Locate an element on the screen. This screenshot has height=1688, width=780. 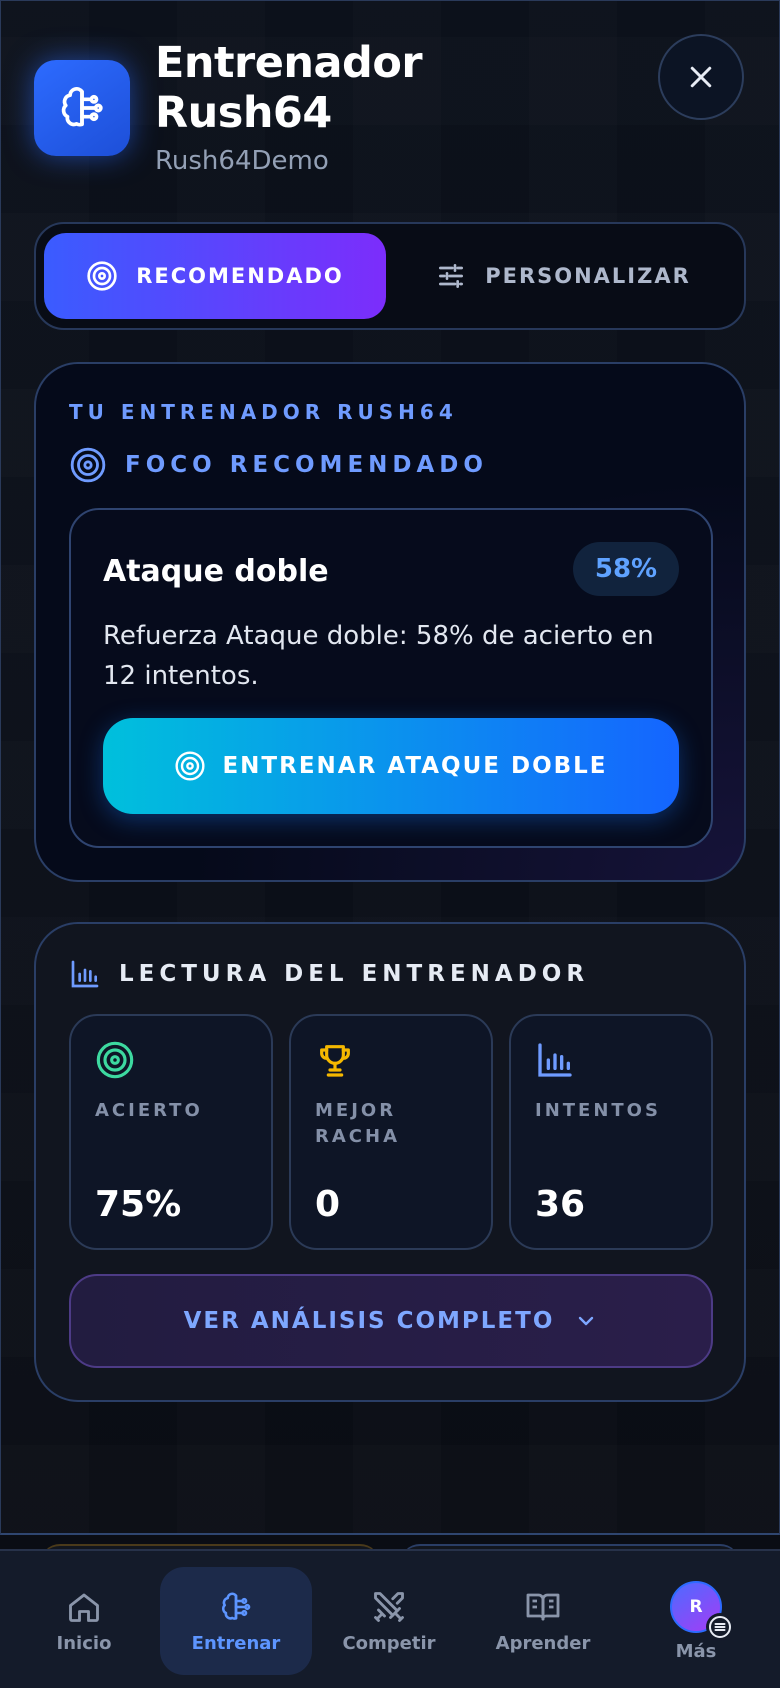
stat-value: 0 is located at coordinates (328, 1204).